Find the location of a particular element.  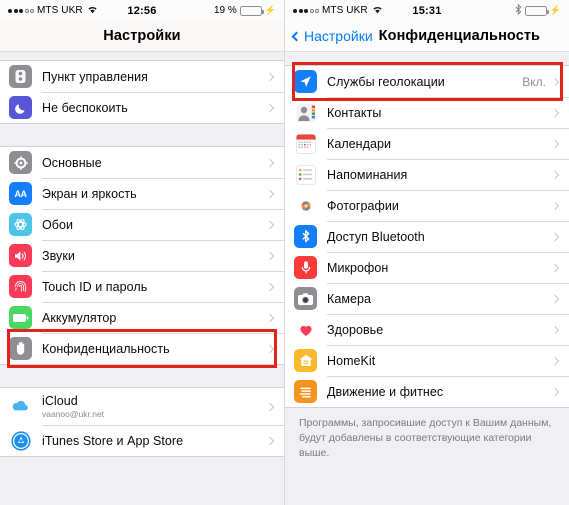

list-item: Движение и фитнес is located at coordinates (427, 391).